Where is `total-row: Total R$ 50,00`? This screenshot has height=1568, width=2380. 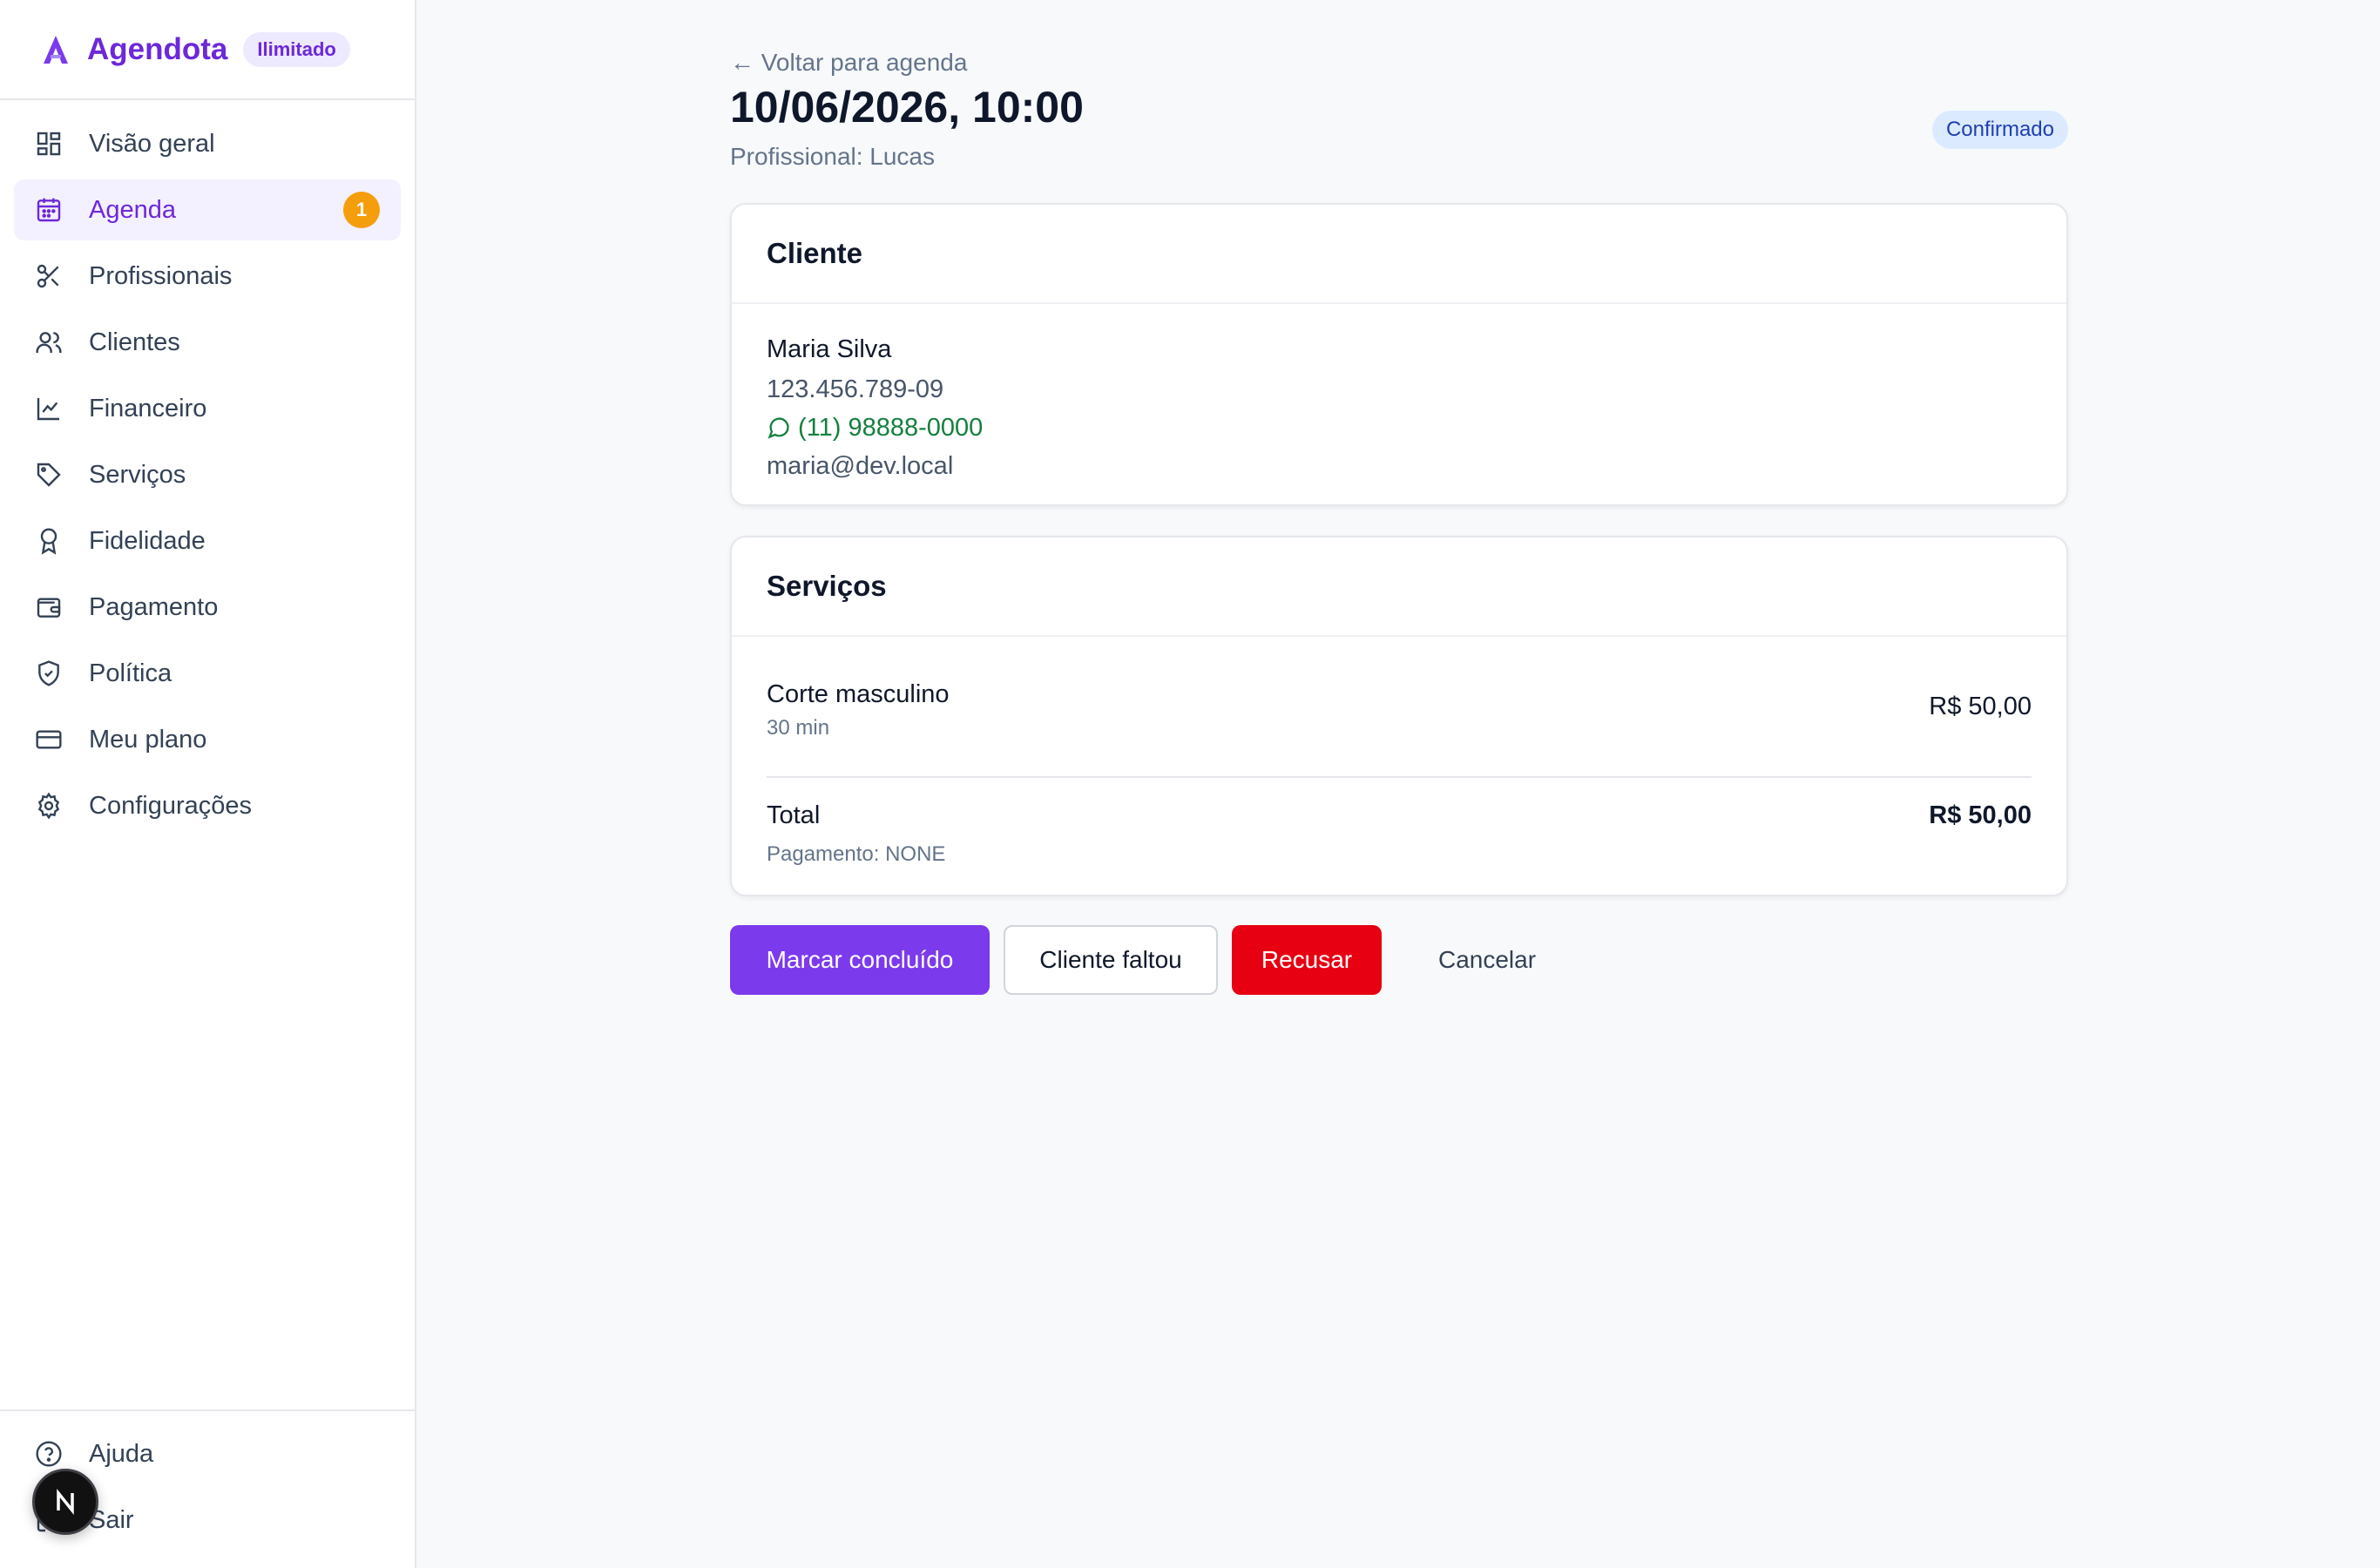
total-row: Total R$ 50,00 is located at coordinates (1399, 815).